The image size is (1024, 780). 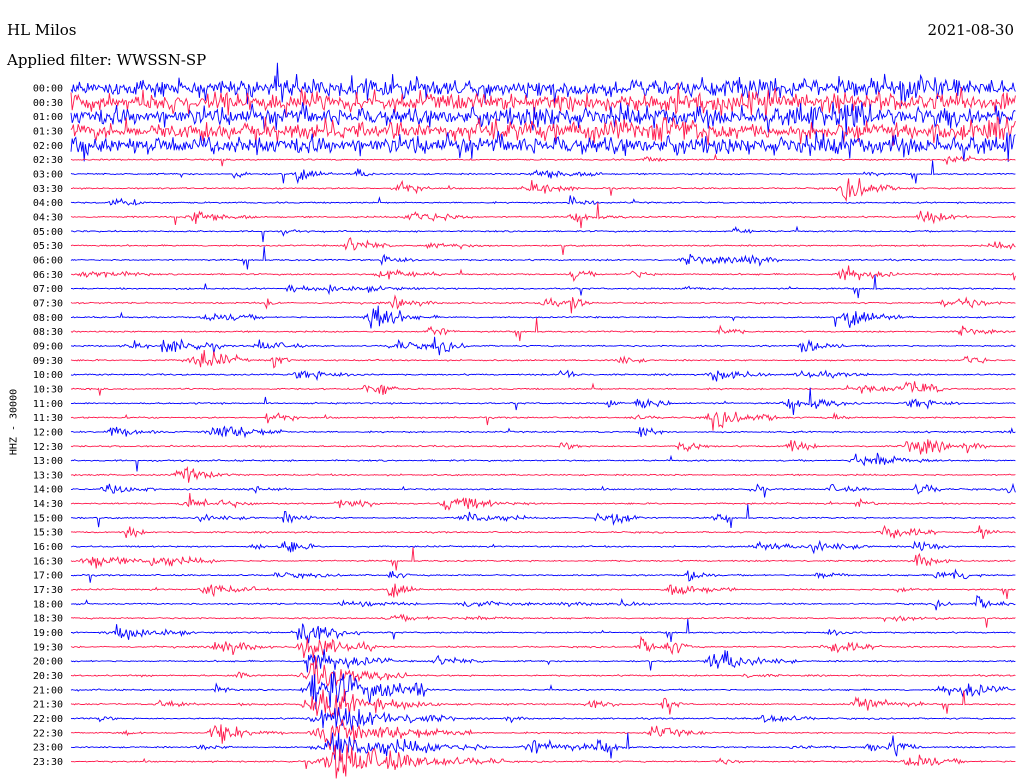 I want to click on tick-label: 22:00, so click(x=48, y=719).